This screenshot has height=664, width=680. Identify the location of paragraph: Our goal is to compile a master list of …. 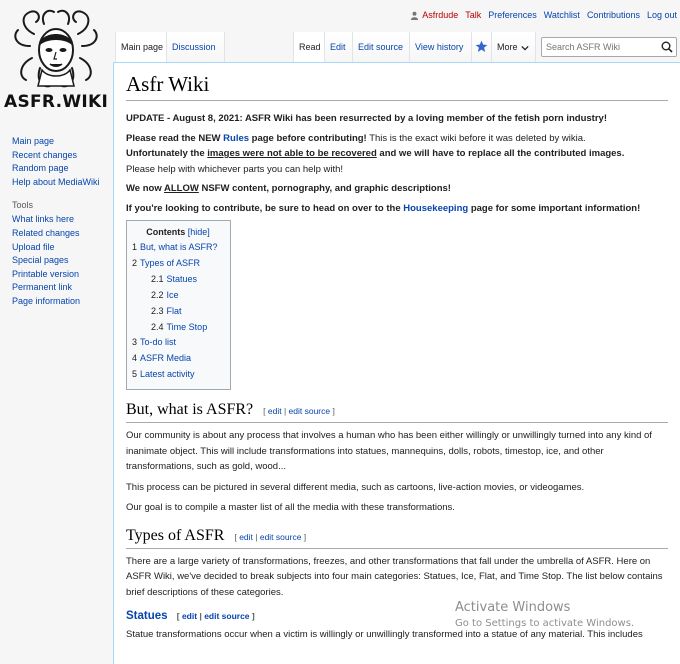
(290, 508).